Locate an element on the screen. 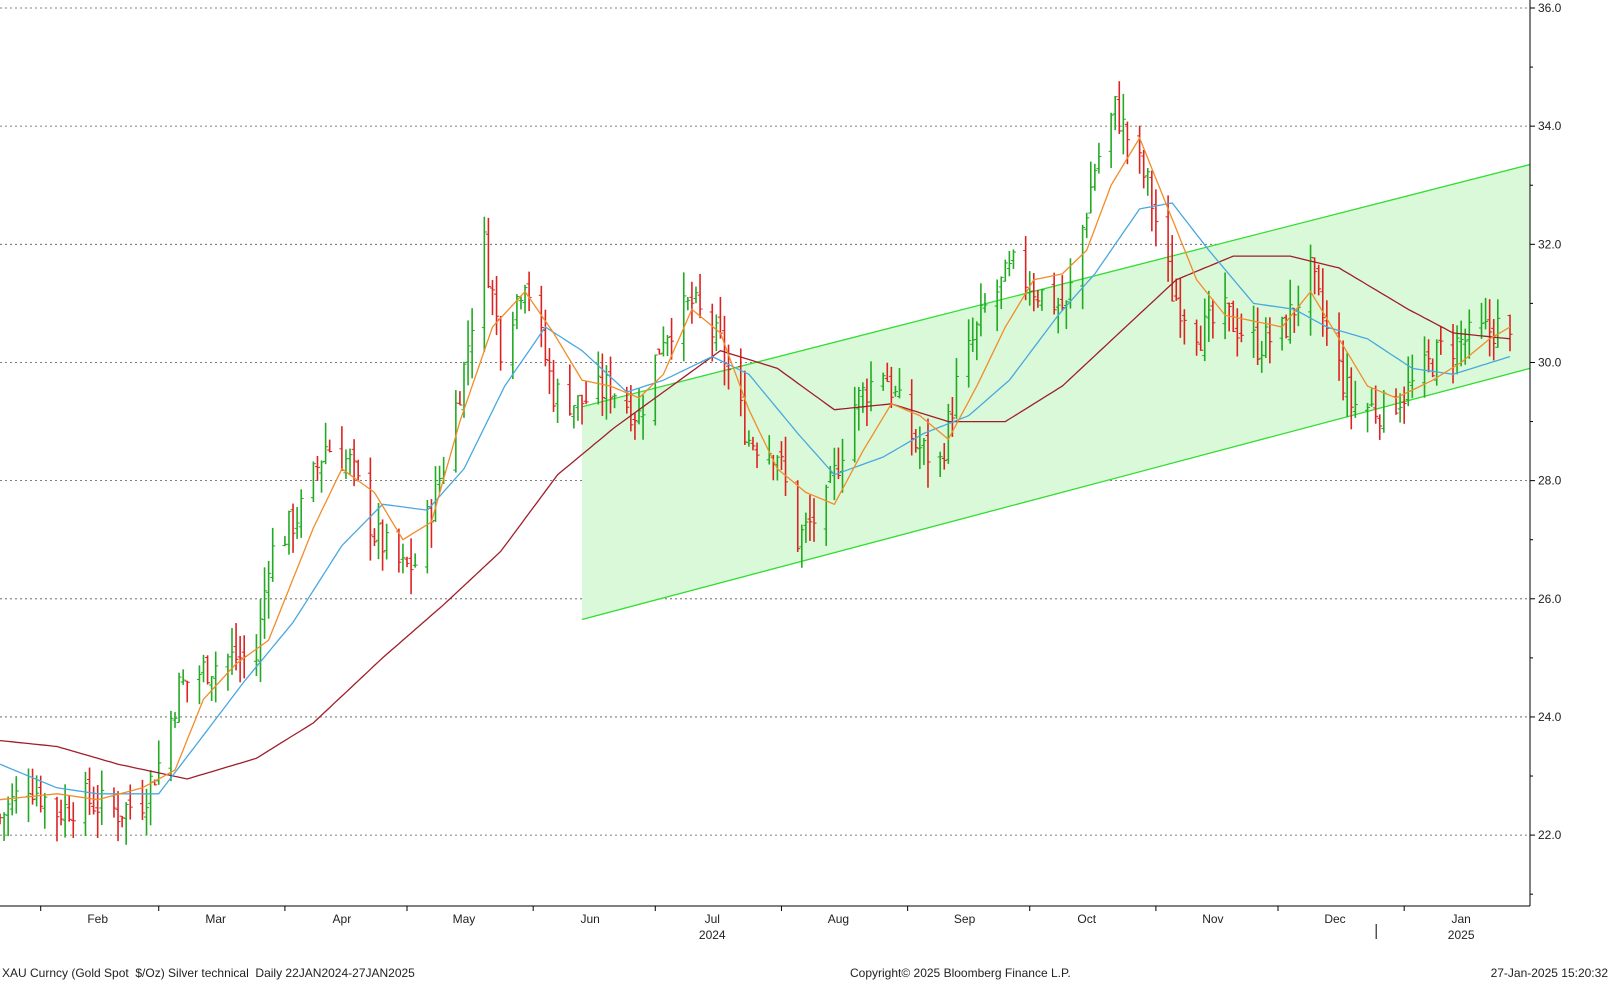 The image size is (1614, 985). x-tick-label: Dec is located at coordinates (1334, 919).